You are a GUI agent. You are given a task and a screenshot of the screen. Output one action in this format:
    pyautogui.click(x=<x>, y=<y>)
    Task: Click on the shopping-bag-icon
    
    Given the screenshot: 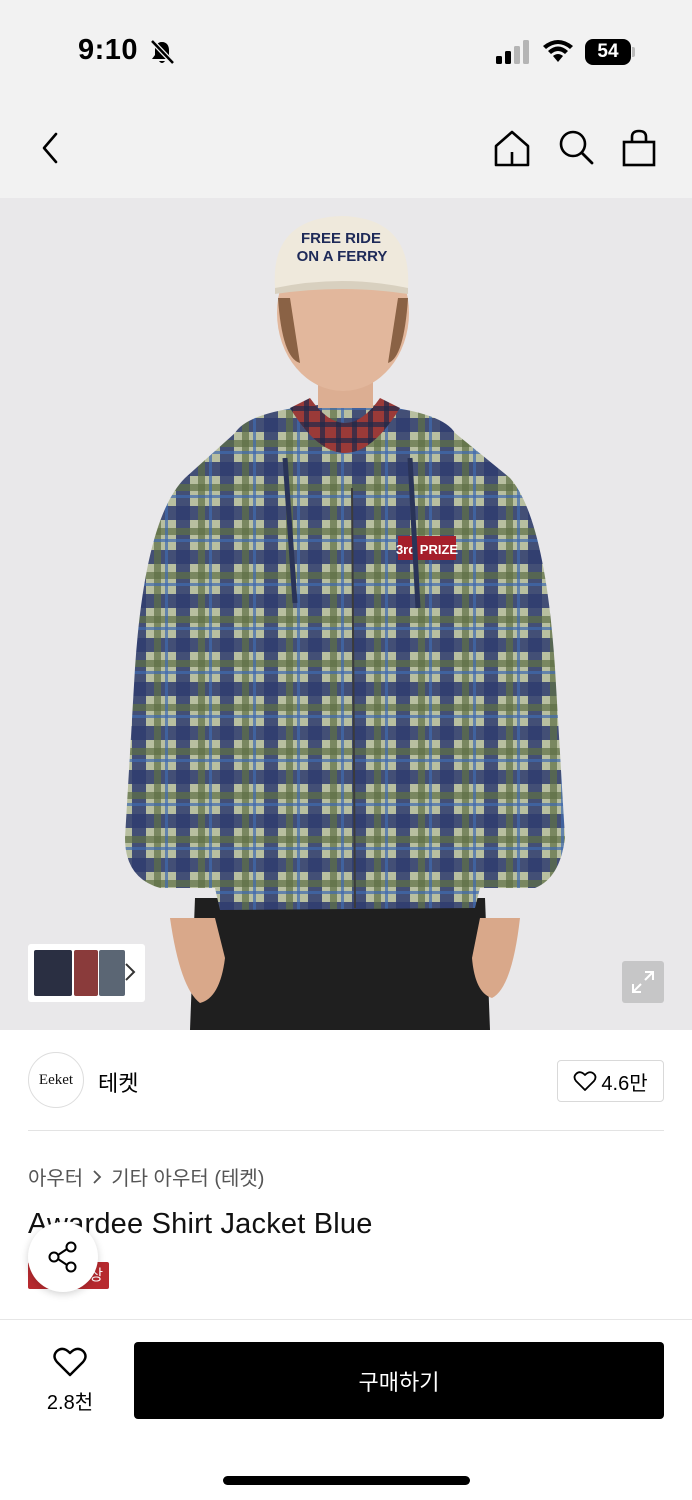 What is the action you would take?
    pyautogui.click(x=639, y=148)
    